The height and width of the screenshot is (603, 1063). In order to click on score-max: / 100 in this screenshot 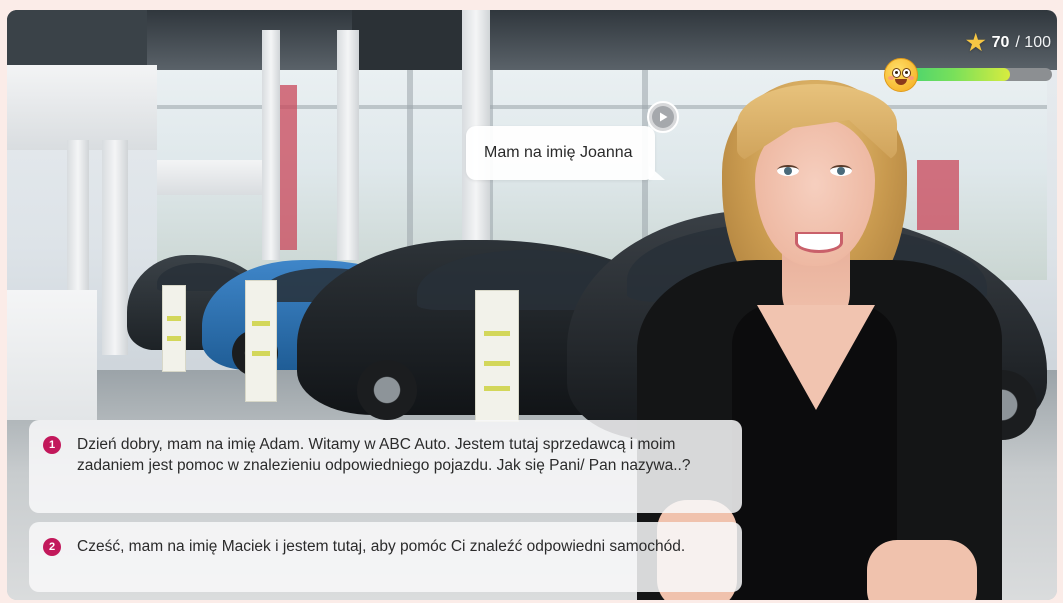, I will do `click(1033, 42)`.